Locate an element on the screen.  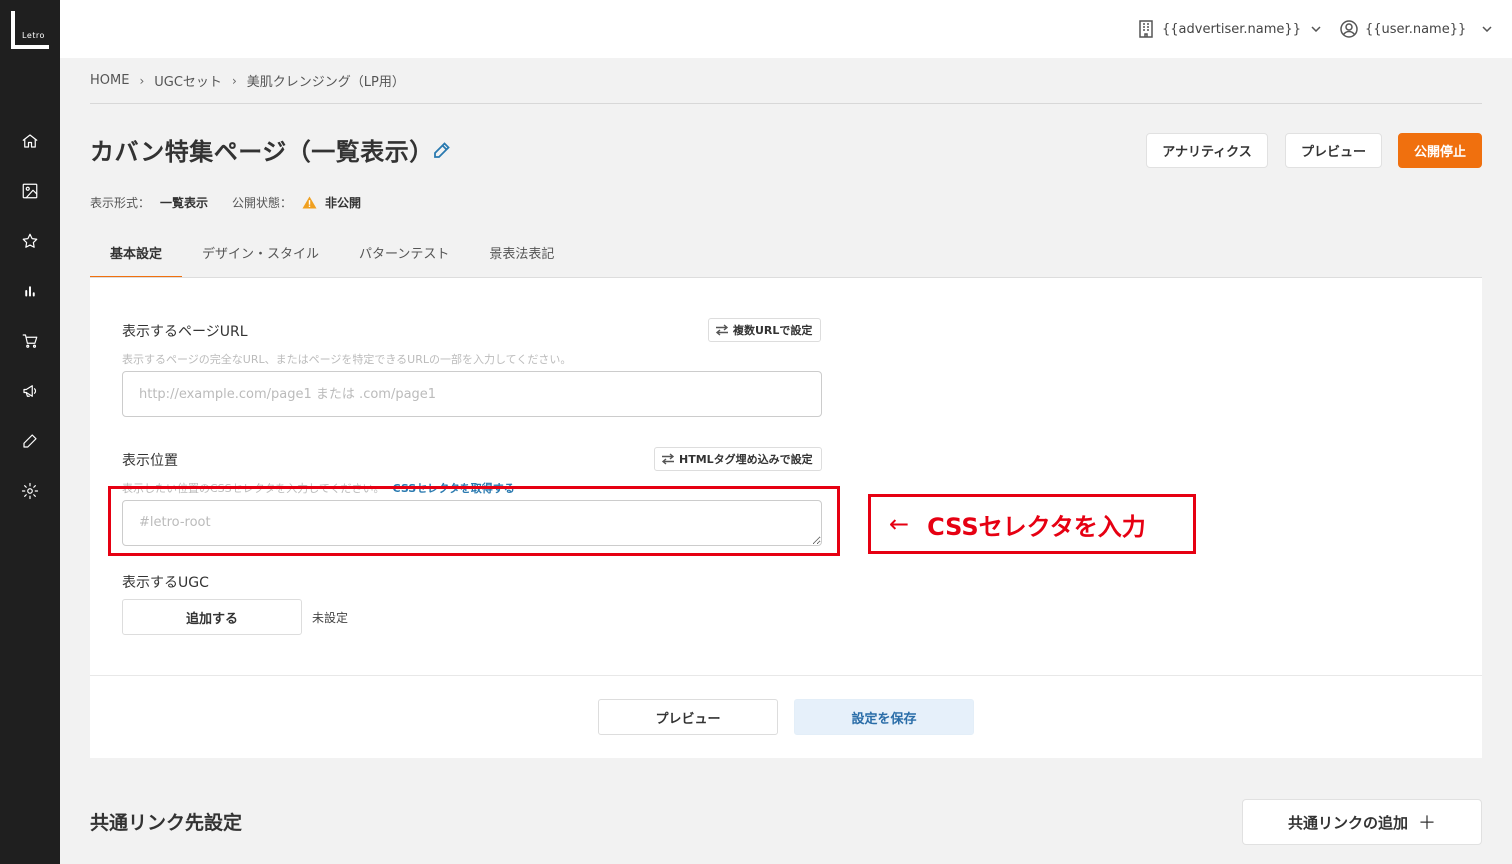
image-icon is located at coordinates (30, 191).